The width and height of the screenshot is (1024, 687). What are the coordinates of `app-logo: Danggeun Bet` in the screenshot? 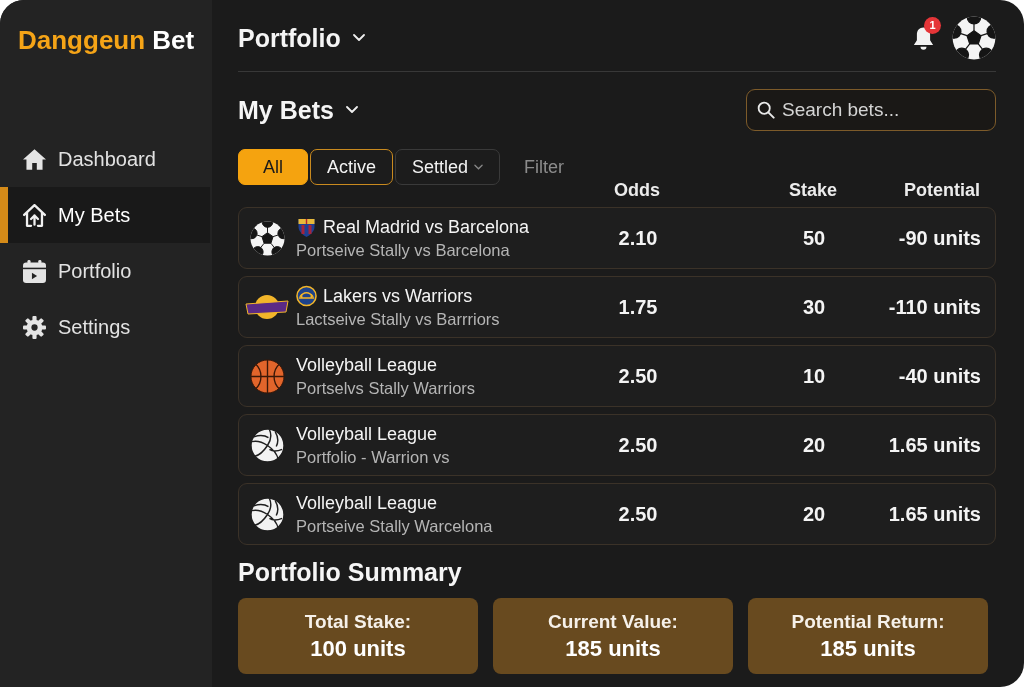 It's located at (106, 39).